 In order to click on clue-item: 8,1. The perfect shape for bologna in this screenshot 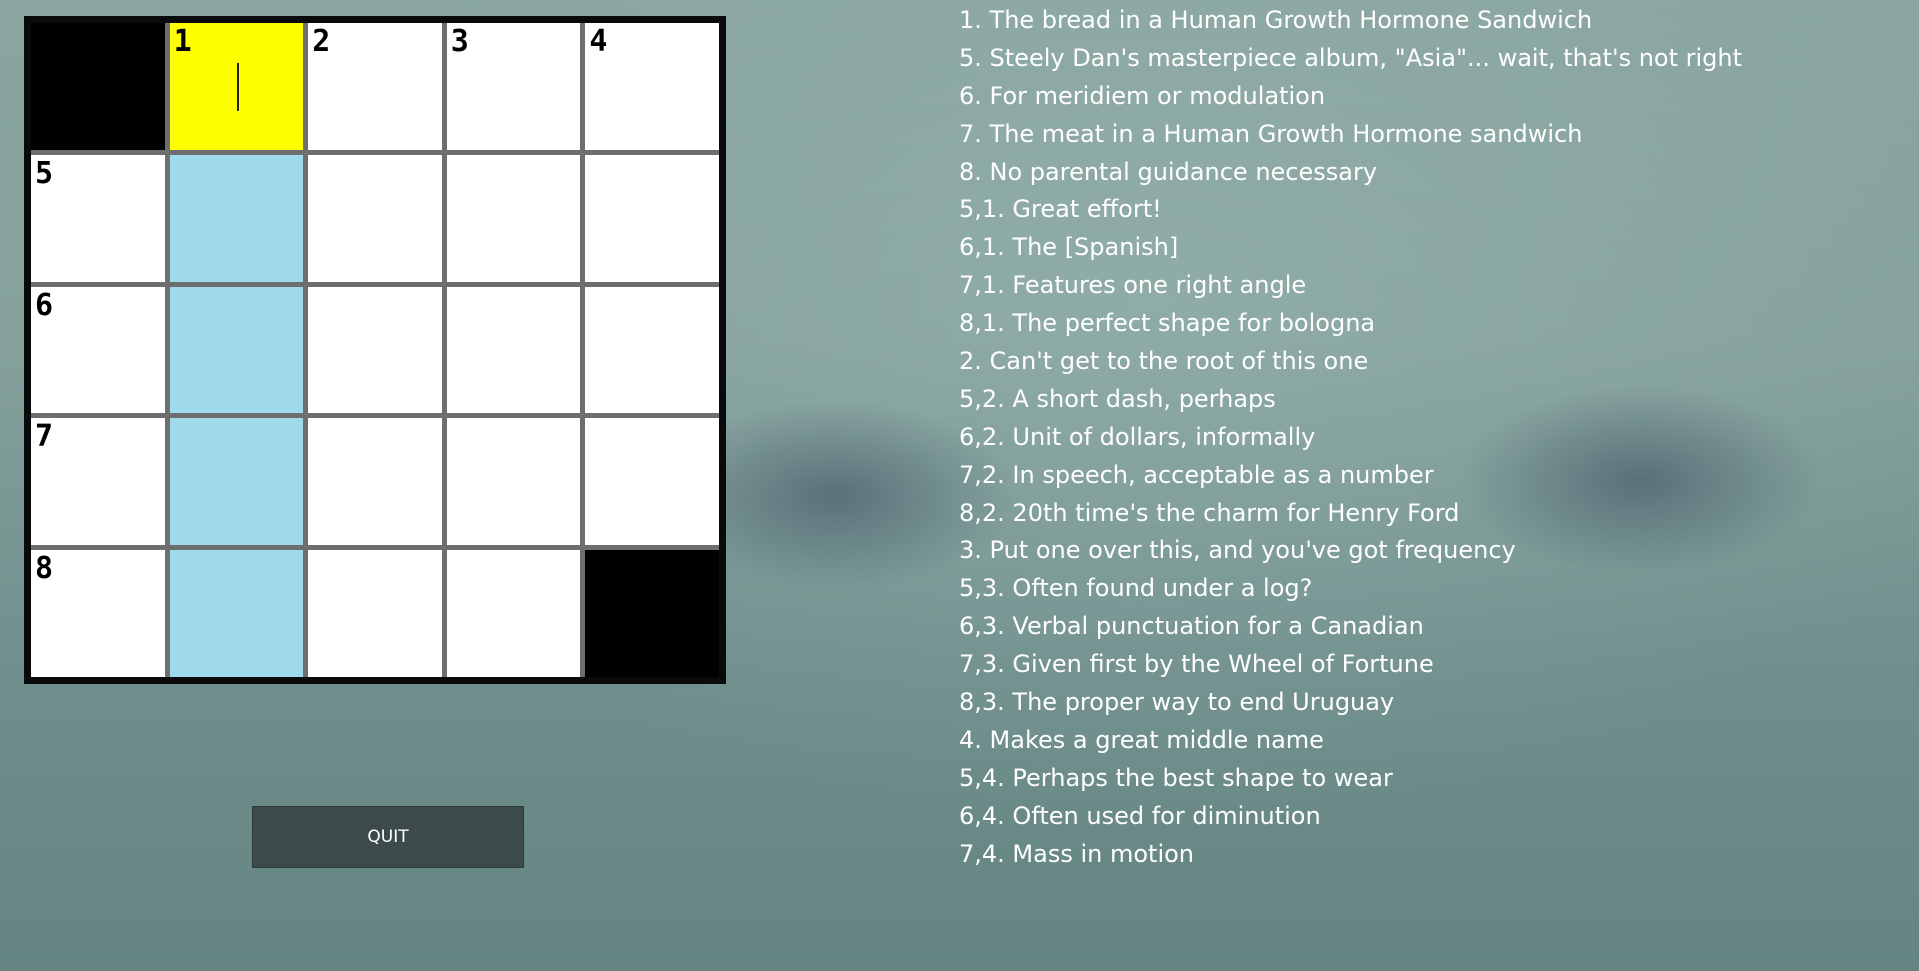, I will do `click(1167, 323)`.